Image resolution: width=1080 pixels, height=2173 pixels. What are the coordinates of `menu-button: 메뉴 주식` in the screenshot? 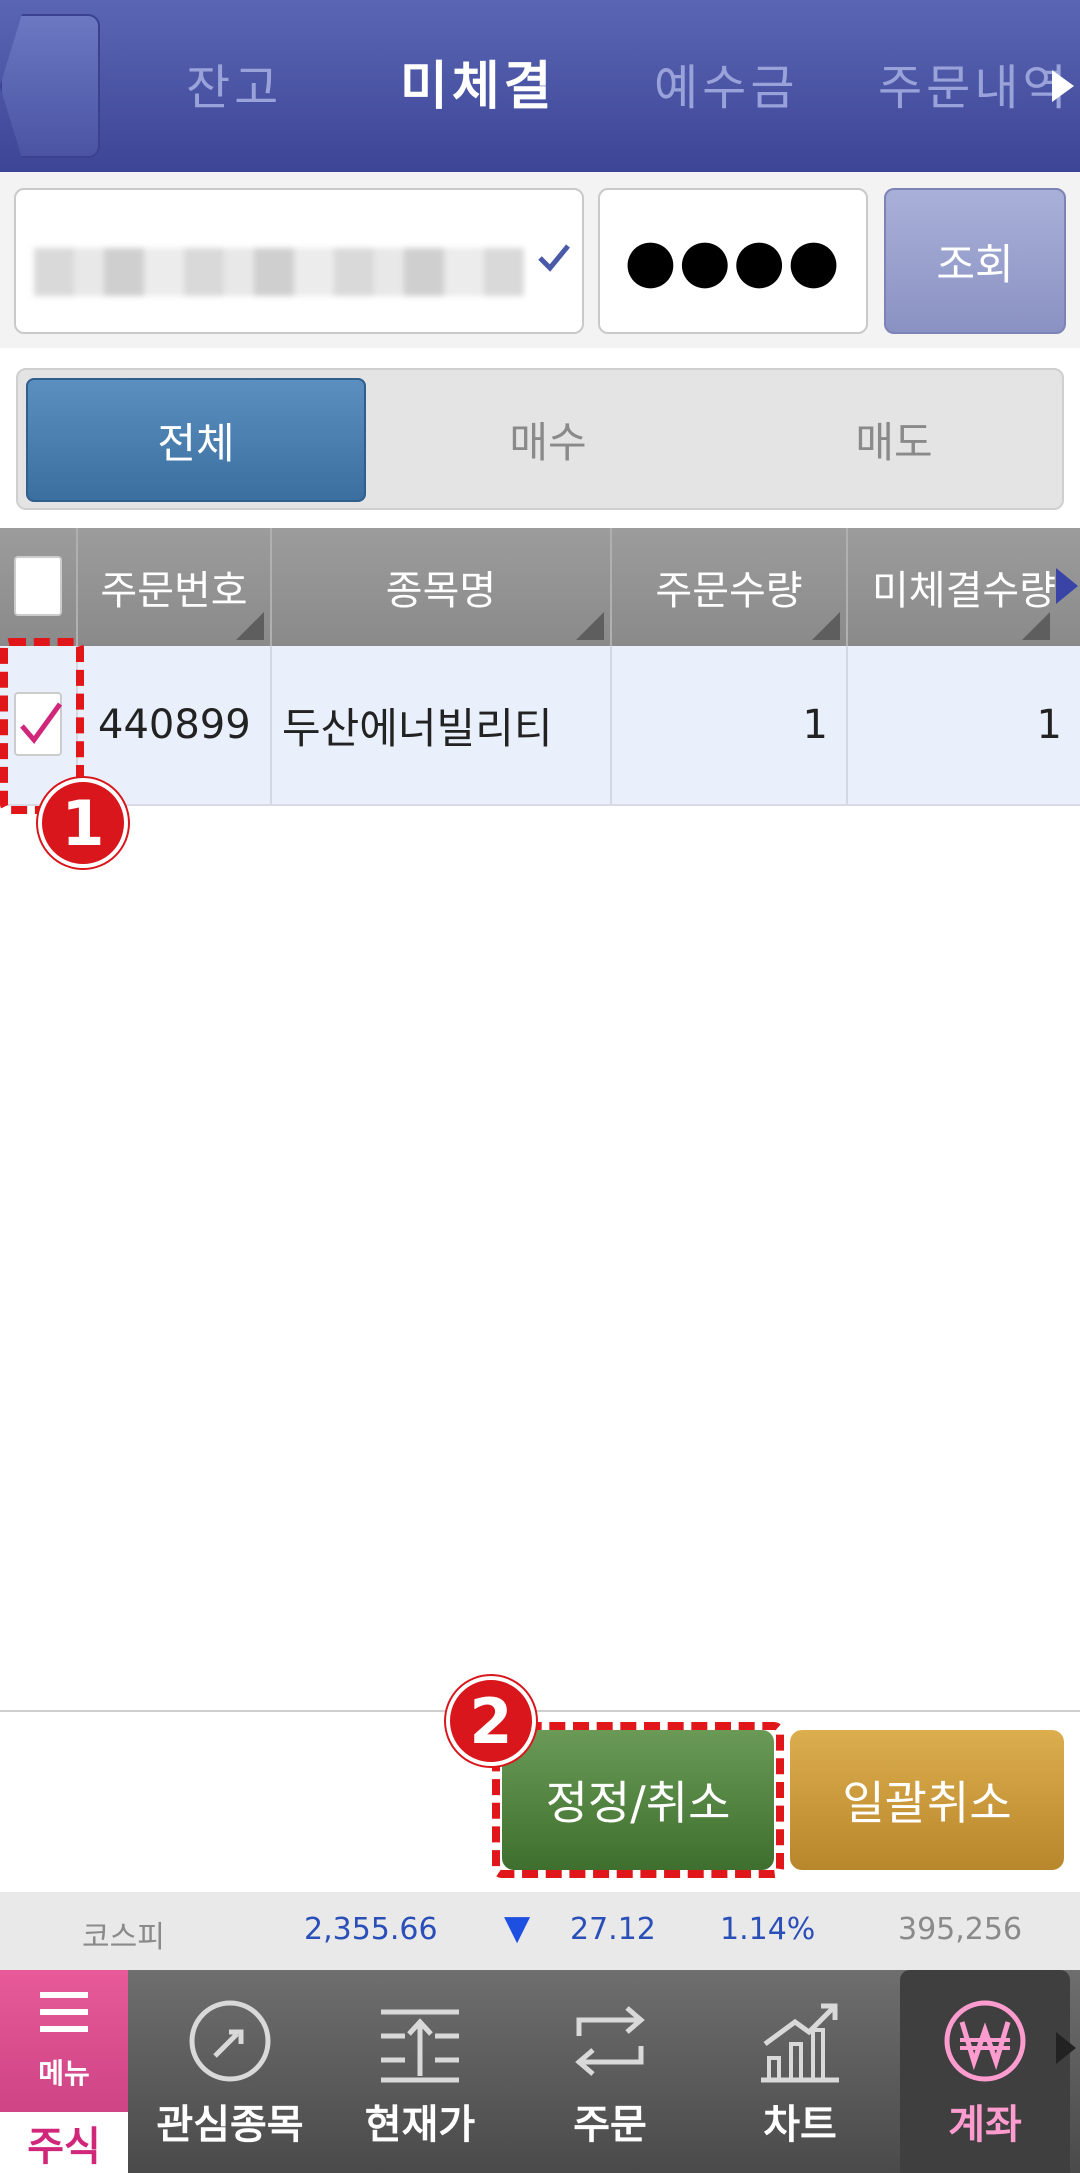 It's located at (64, 2071).